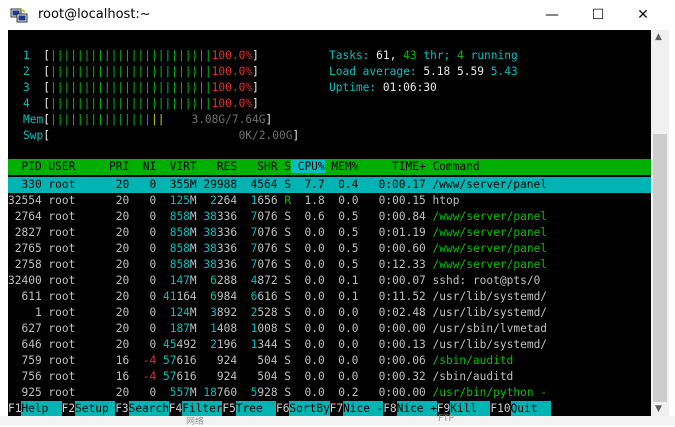  I want to click on fkey-label-f6: SortBy, so click(309, 408).